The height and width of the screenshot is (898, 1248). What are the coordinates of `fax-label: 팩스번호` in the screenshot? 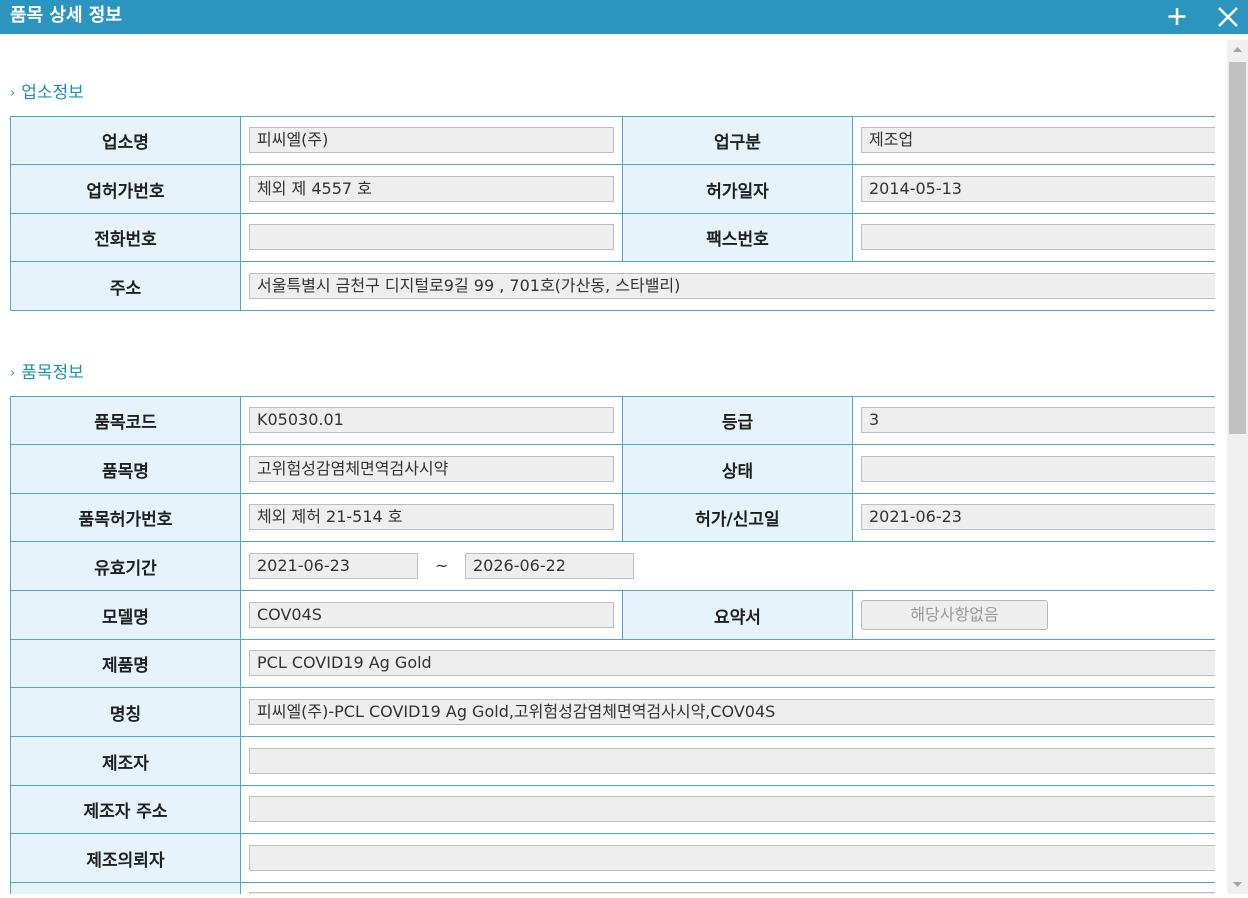 It's located at (737, 237).